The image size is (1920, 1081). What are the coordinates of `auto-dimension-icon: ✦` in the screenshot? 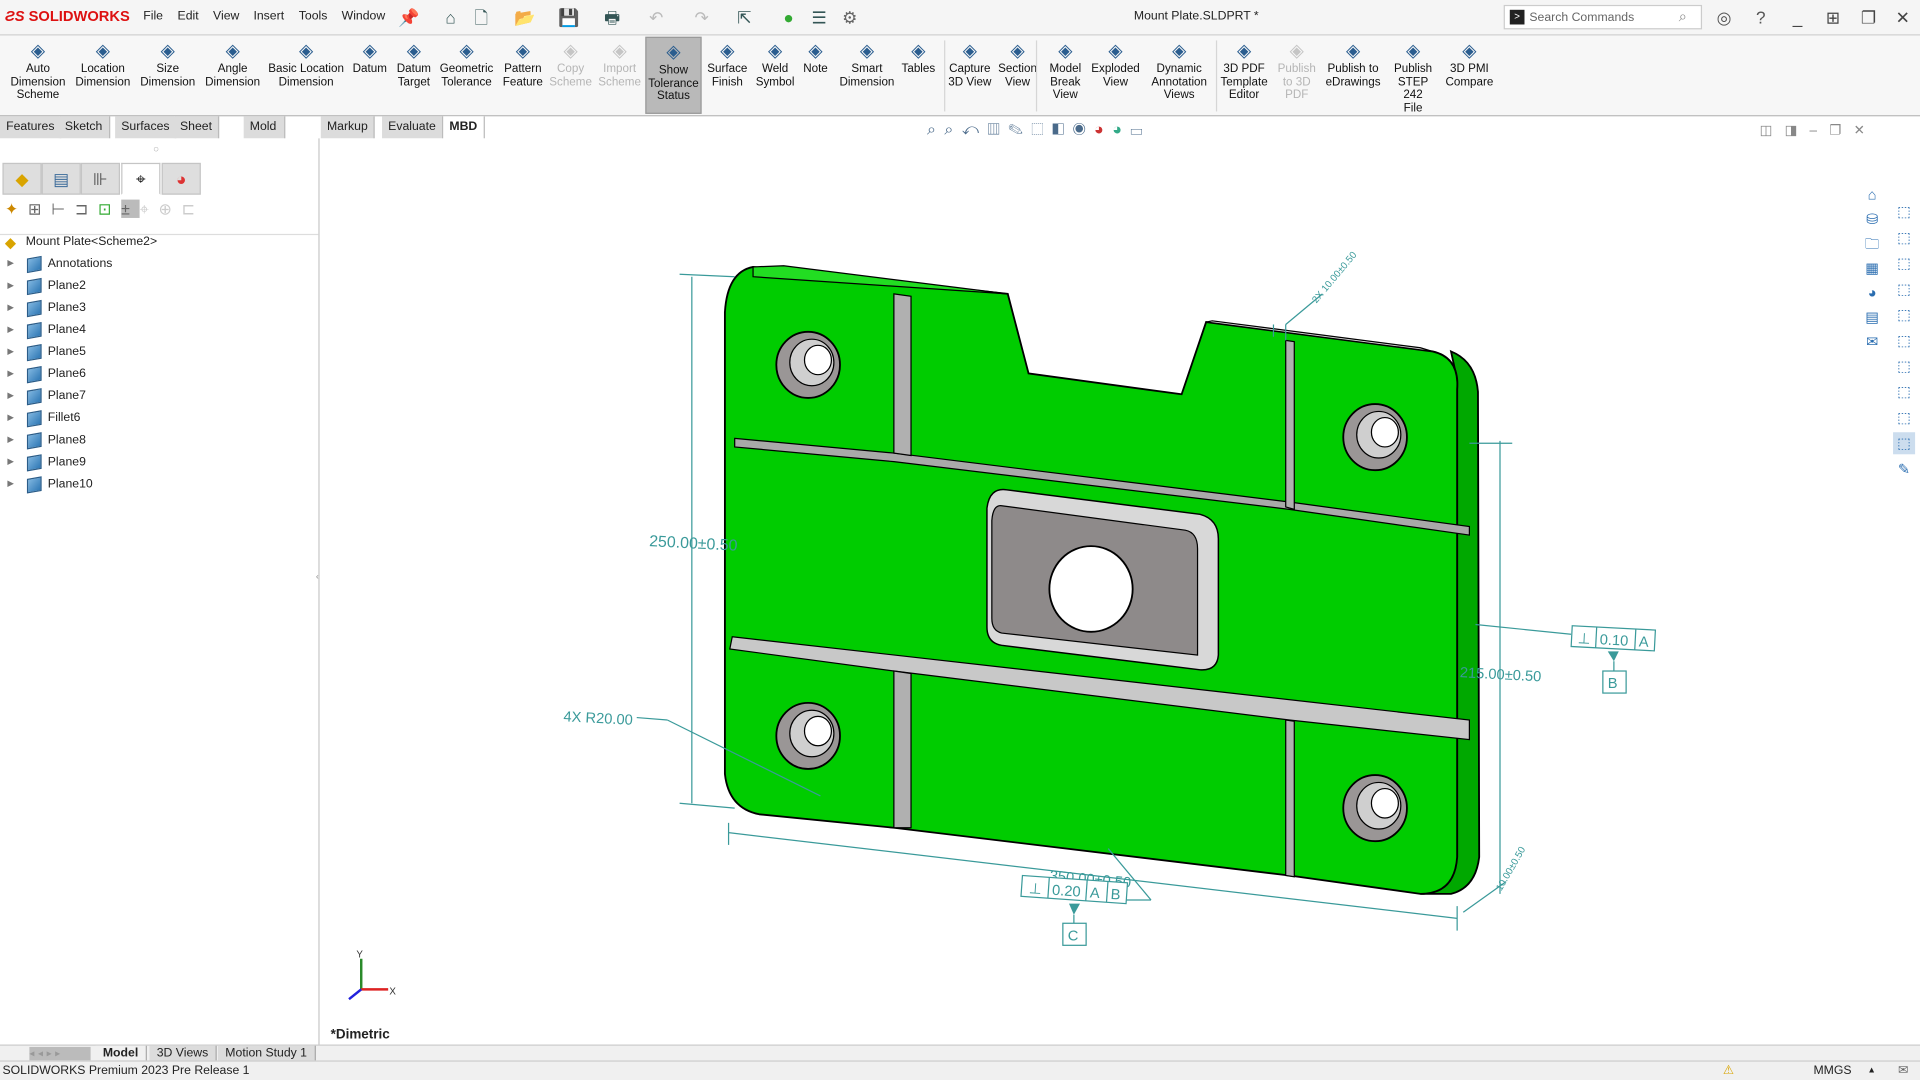 It's located at (16, 209).